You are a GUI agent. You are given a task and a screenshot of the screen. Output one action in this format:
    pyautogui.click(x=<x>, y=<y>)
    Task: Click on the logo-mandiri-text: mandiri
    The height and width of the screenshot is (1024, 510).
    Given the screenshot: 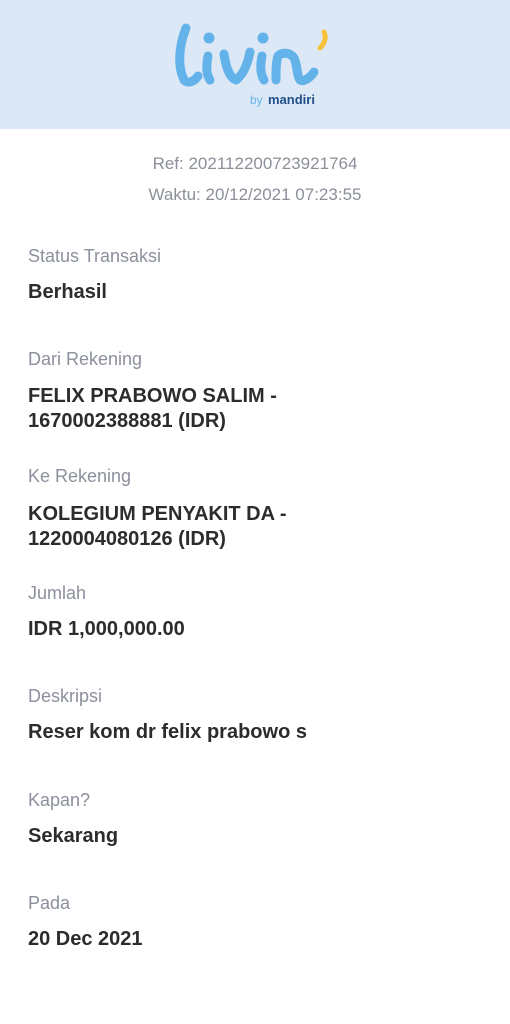 What is the action you would take?
    pyautogui.click(x=291, y=99)
    